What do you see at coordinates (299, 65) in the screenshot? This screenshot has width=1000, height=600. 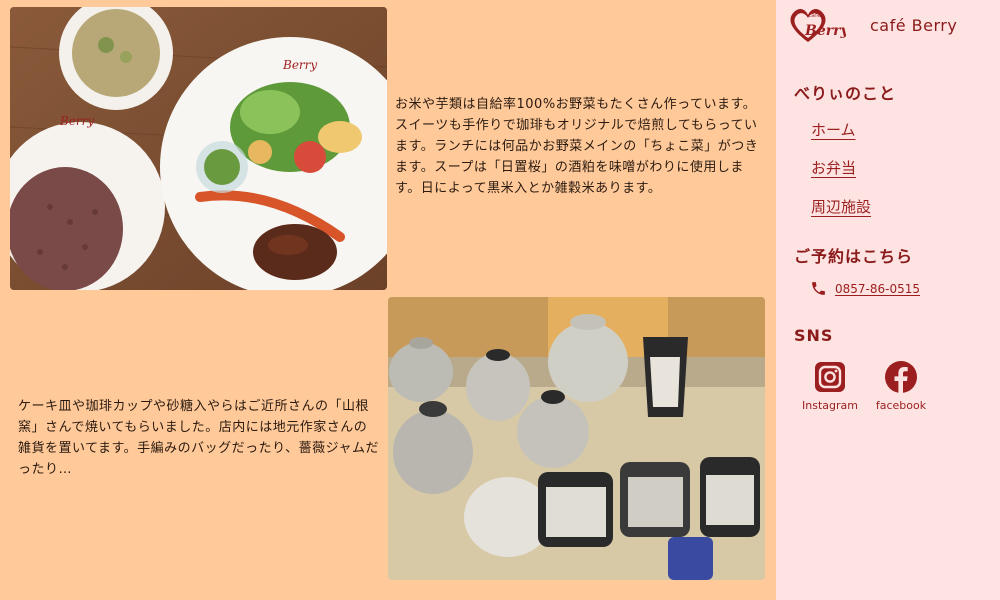 I see `plate-logo-2: Berry` at bounding box center [299, 65].